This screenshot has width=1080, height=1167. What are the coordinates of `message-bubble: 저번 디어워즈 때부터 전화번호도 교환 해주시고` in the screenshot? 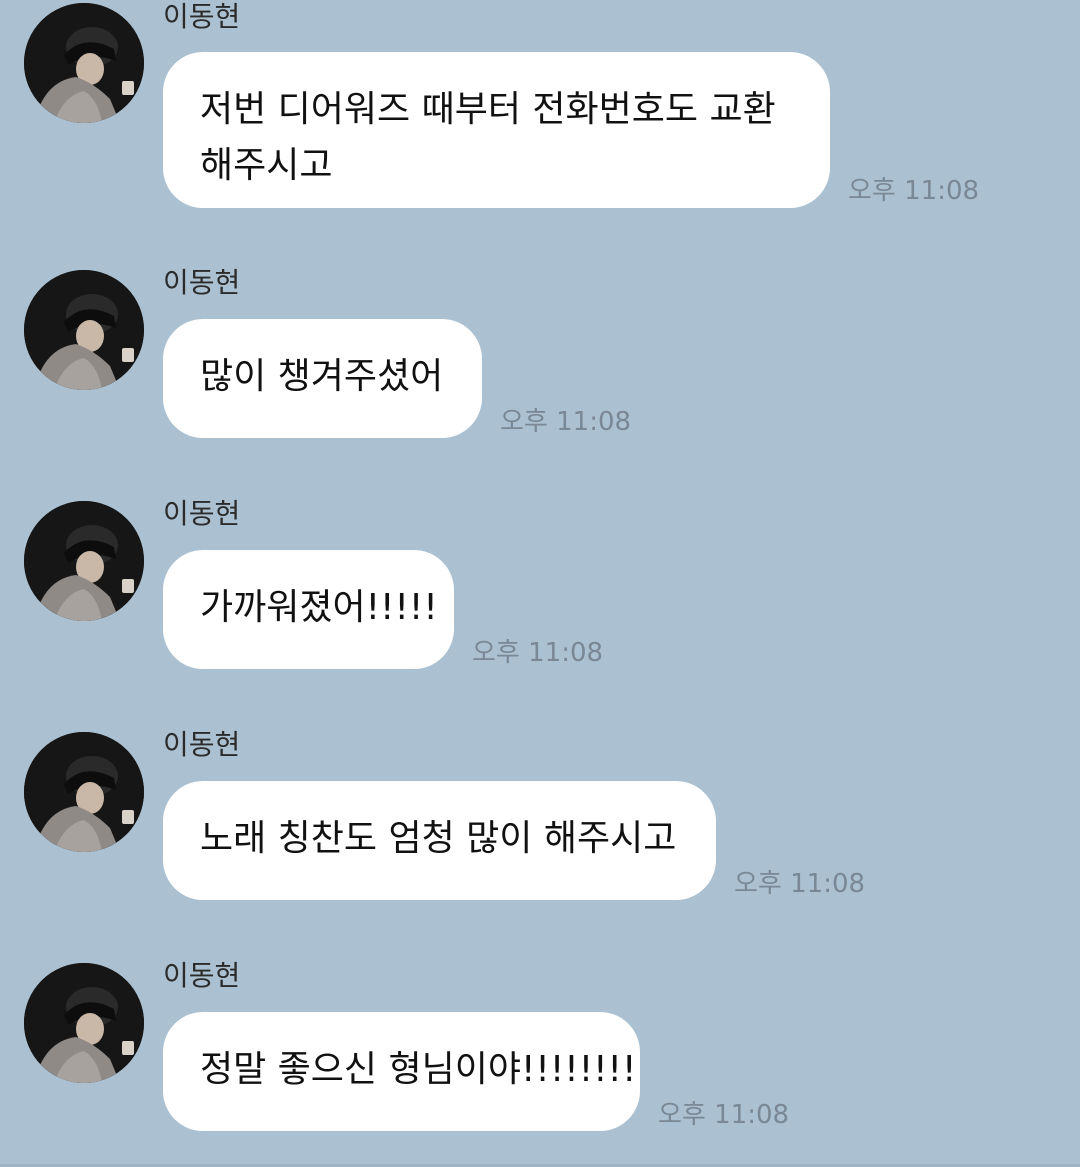 It's located at (496, 130).